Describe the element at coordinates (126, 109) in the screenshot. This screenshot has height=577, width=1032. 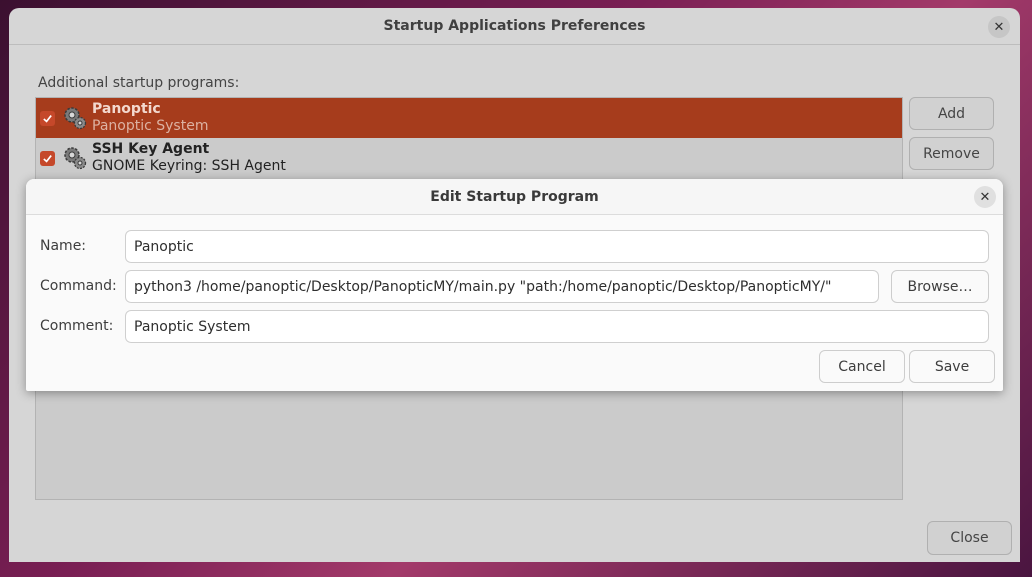
I see `program-name: Panoptic` at that location.